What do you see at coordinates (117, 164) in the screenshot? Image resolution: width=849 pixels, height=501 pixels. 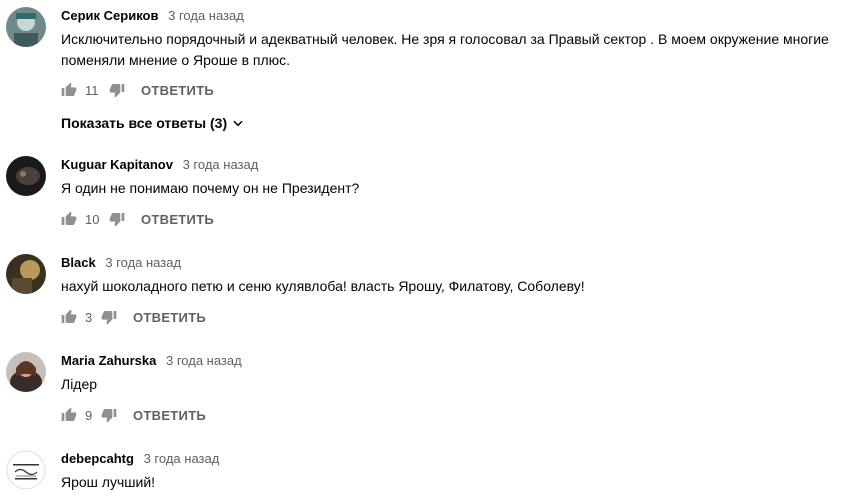 I see `comment-author: Kuguar Kapitanov` at bounding box center [117, 164].